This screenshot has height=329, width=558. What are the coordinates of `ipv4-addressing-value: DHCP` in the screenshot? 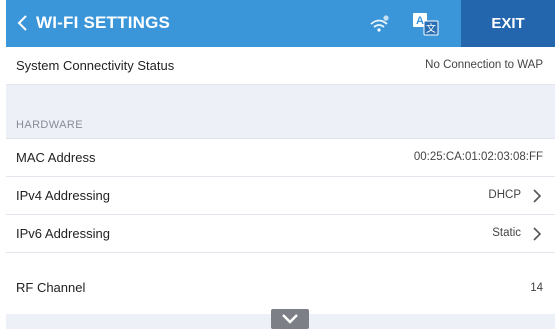 It's located at (504, 195).